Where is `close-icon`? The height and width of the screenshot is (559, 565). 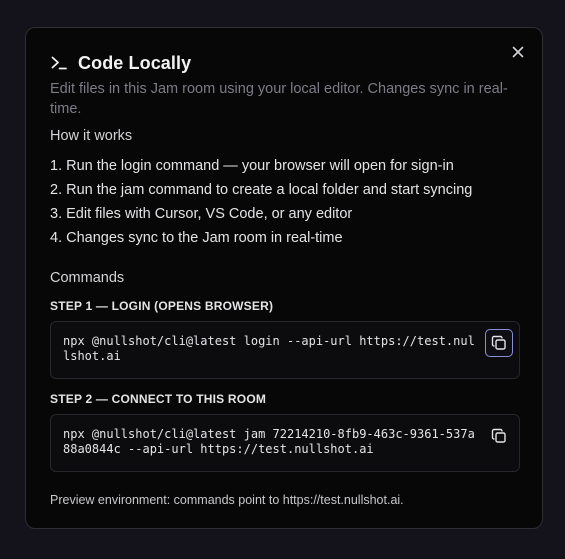 close-icon is located at coordinates (518, 52).